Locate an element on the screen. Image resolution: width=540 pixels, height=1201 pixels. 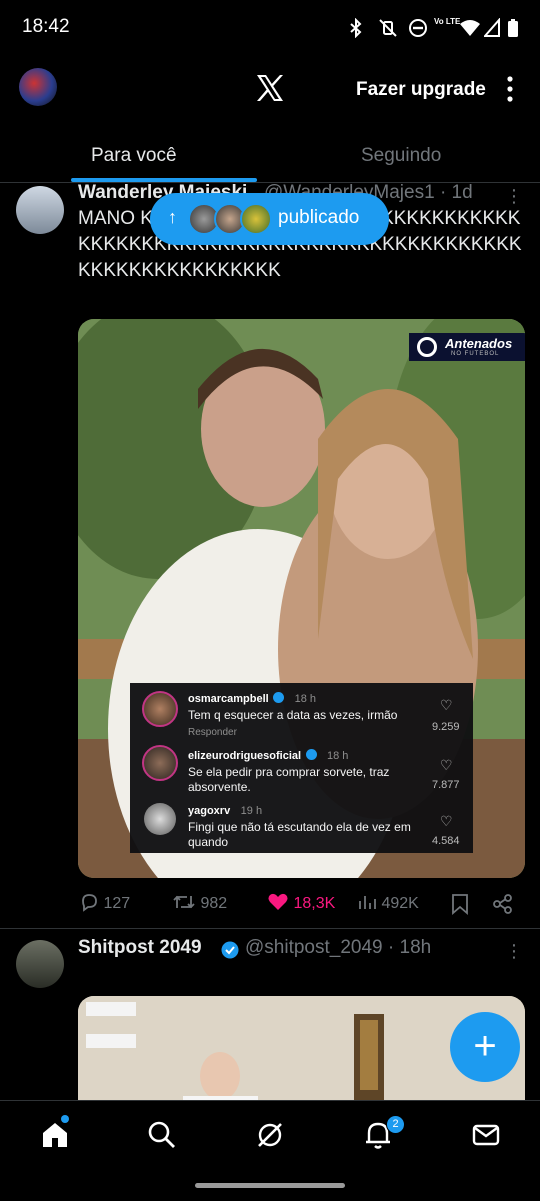
reply-button: 127 is located at coordinates (104, 902).